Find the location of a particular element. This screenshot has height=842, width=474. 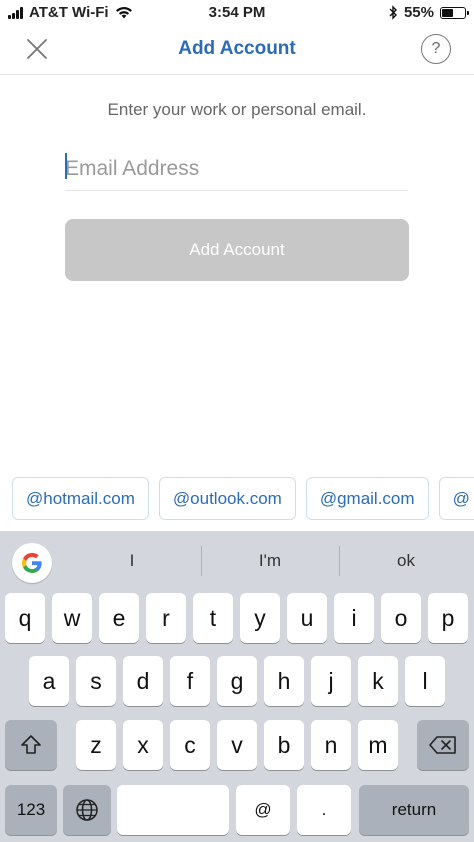

navigation-bar: Add Account ? is located at coordinates (237, 50).